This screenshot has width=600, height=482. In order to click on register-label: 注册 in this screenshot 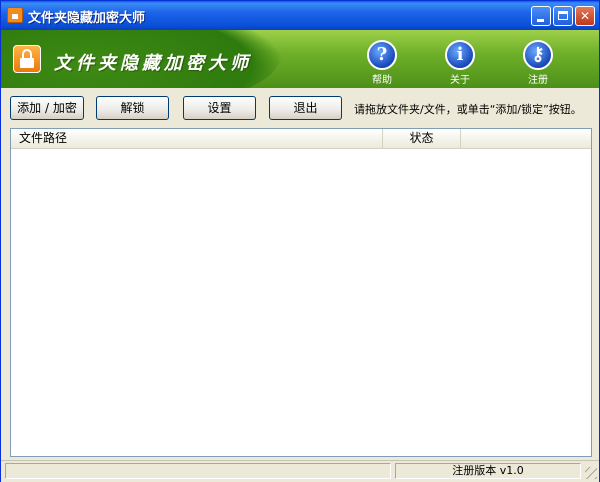, I will do `click(538, 80)`.